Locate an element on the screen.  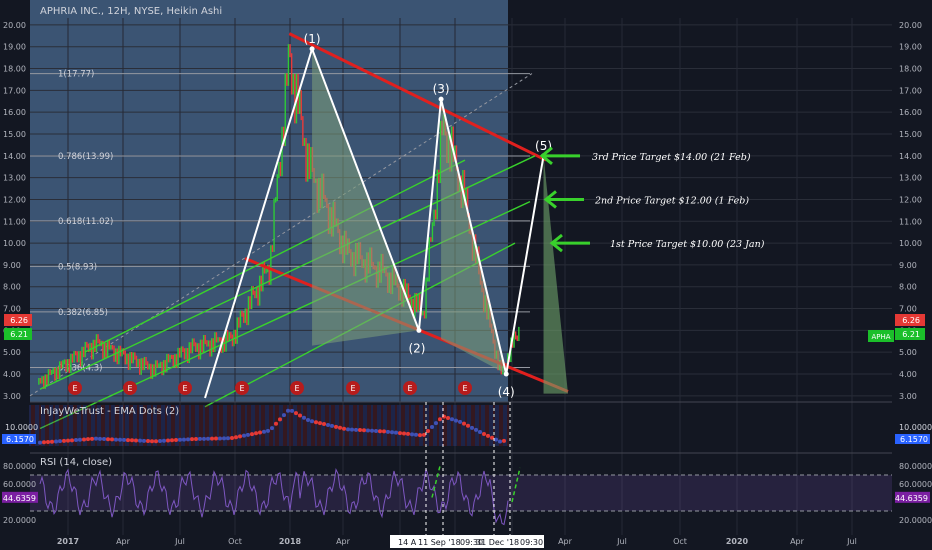
time-tick-0: 2017 is located at coordinates (68, 541).